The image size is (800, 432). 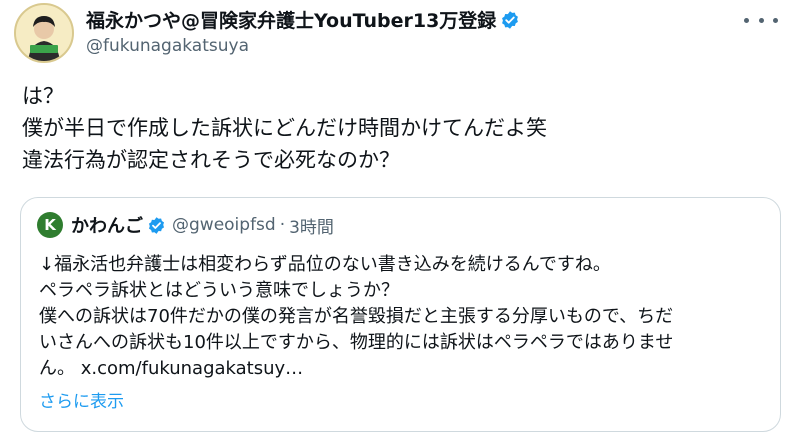 I want to click on quoted-line: ↓福永活也弁護士は相変わらず品位のない書き込みを続けるんですね。, so click(x=325, y=264).